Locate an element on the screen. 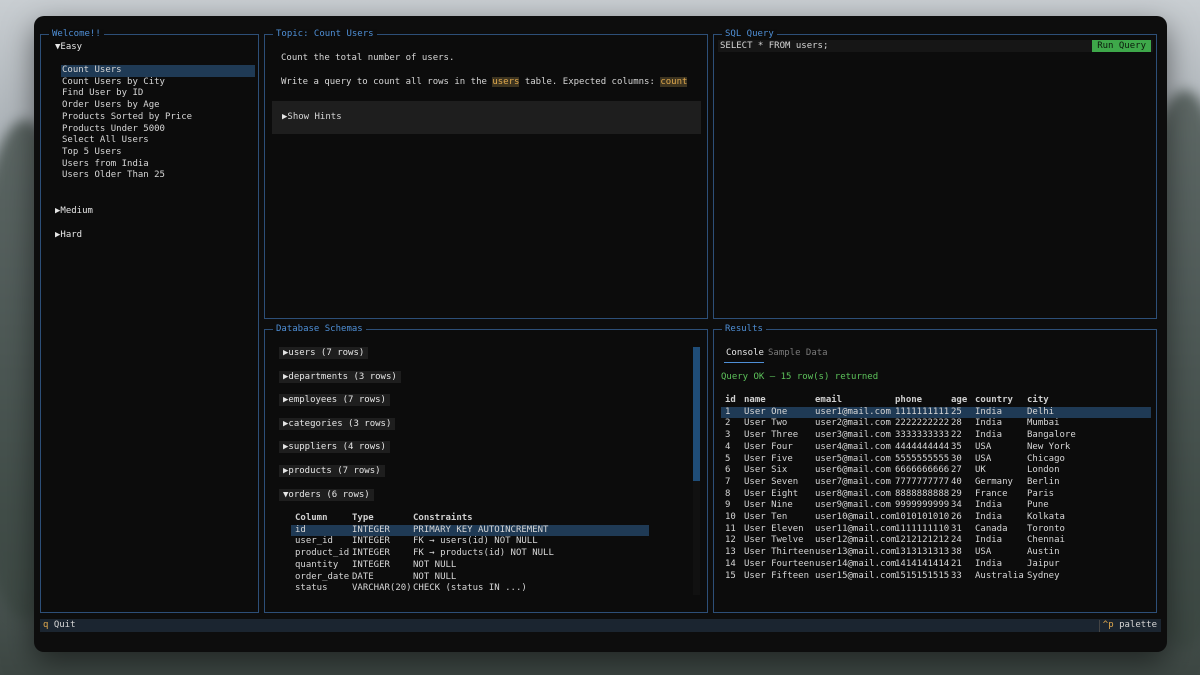 This screenshot has width=1200, height=675. sidebar-item: Order Users by Age is located at coordinates (110, 106).